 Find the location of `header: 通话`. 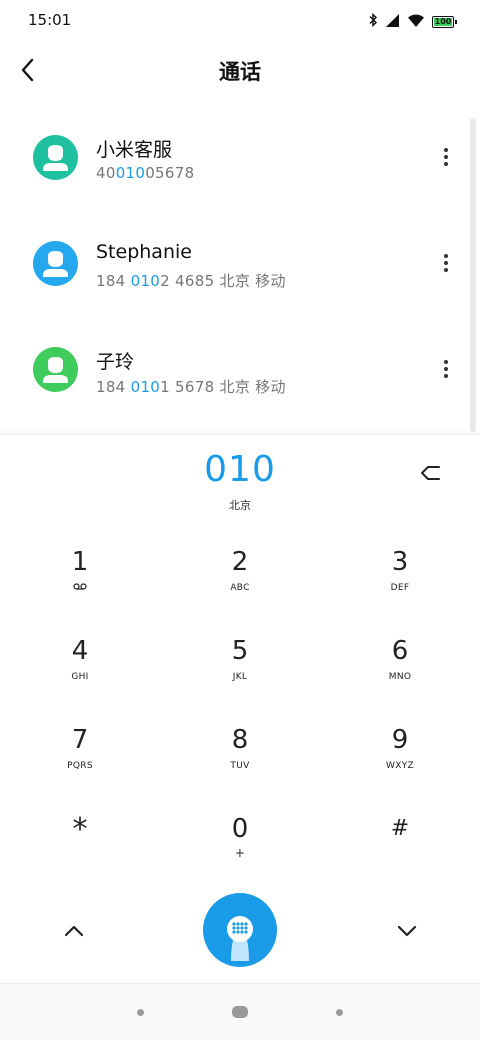

header: 通话 is located at coordinates (240, 70).